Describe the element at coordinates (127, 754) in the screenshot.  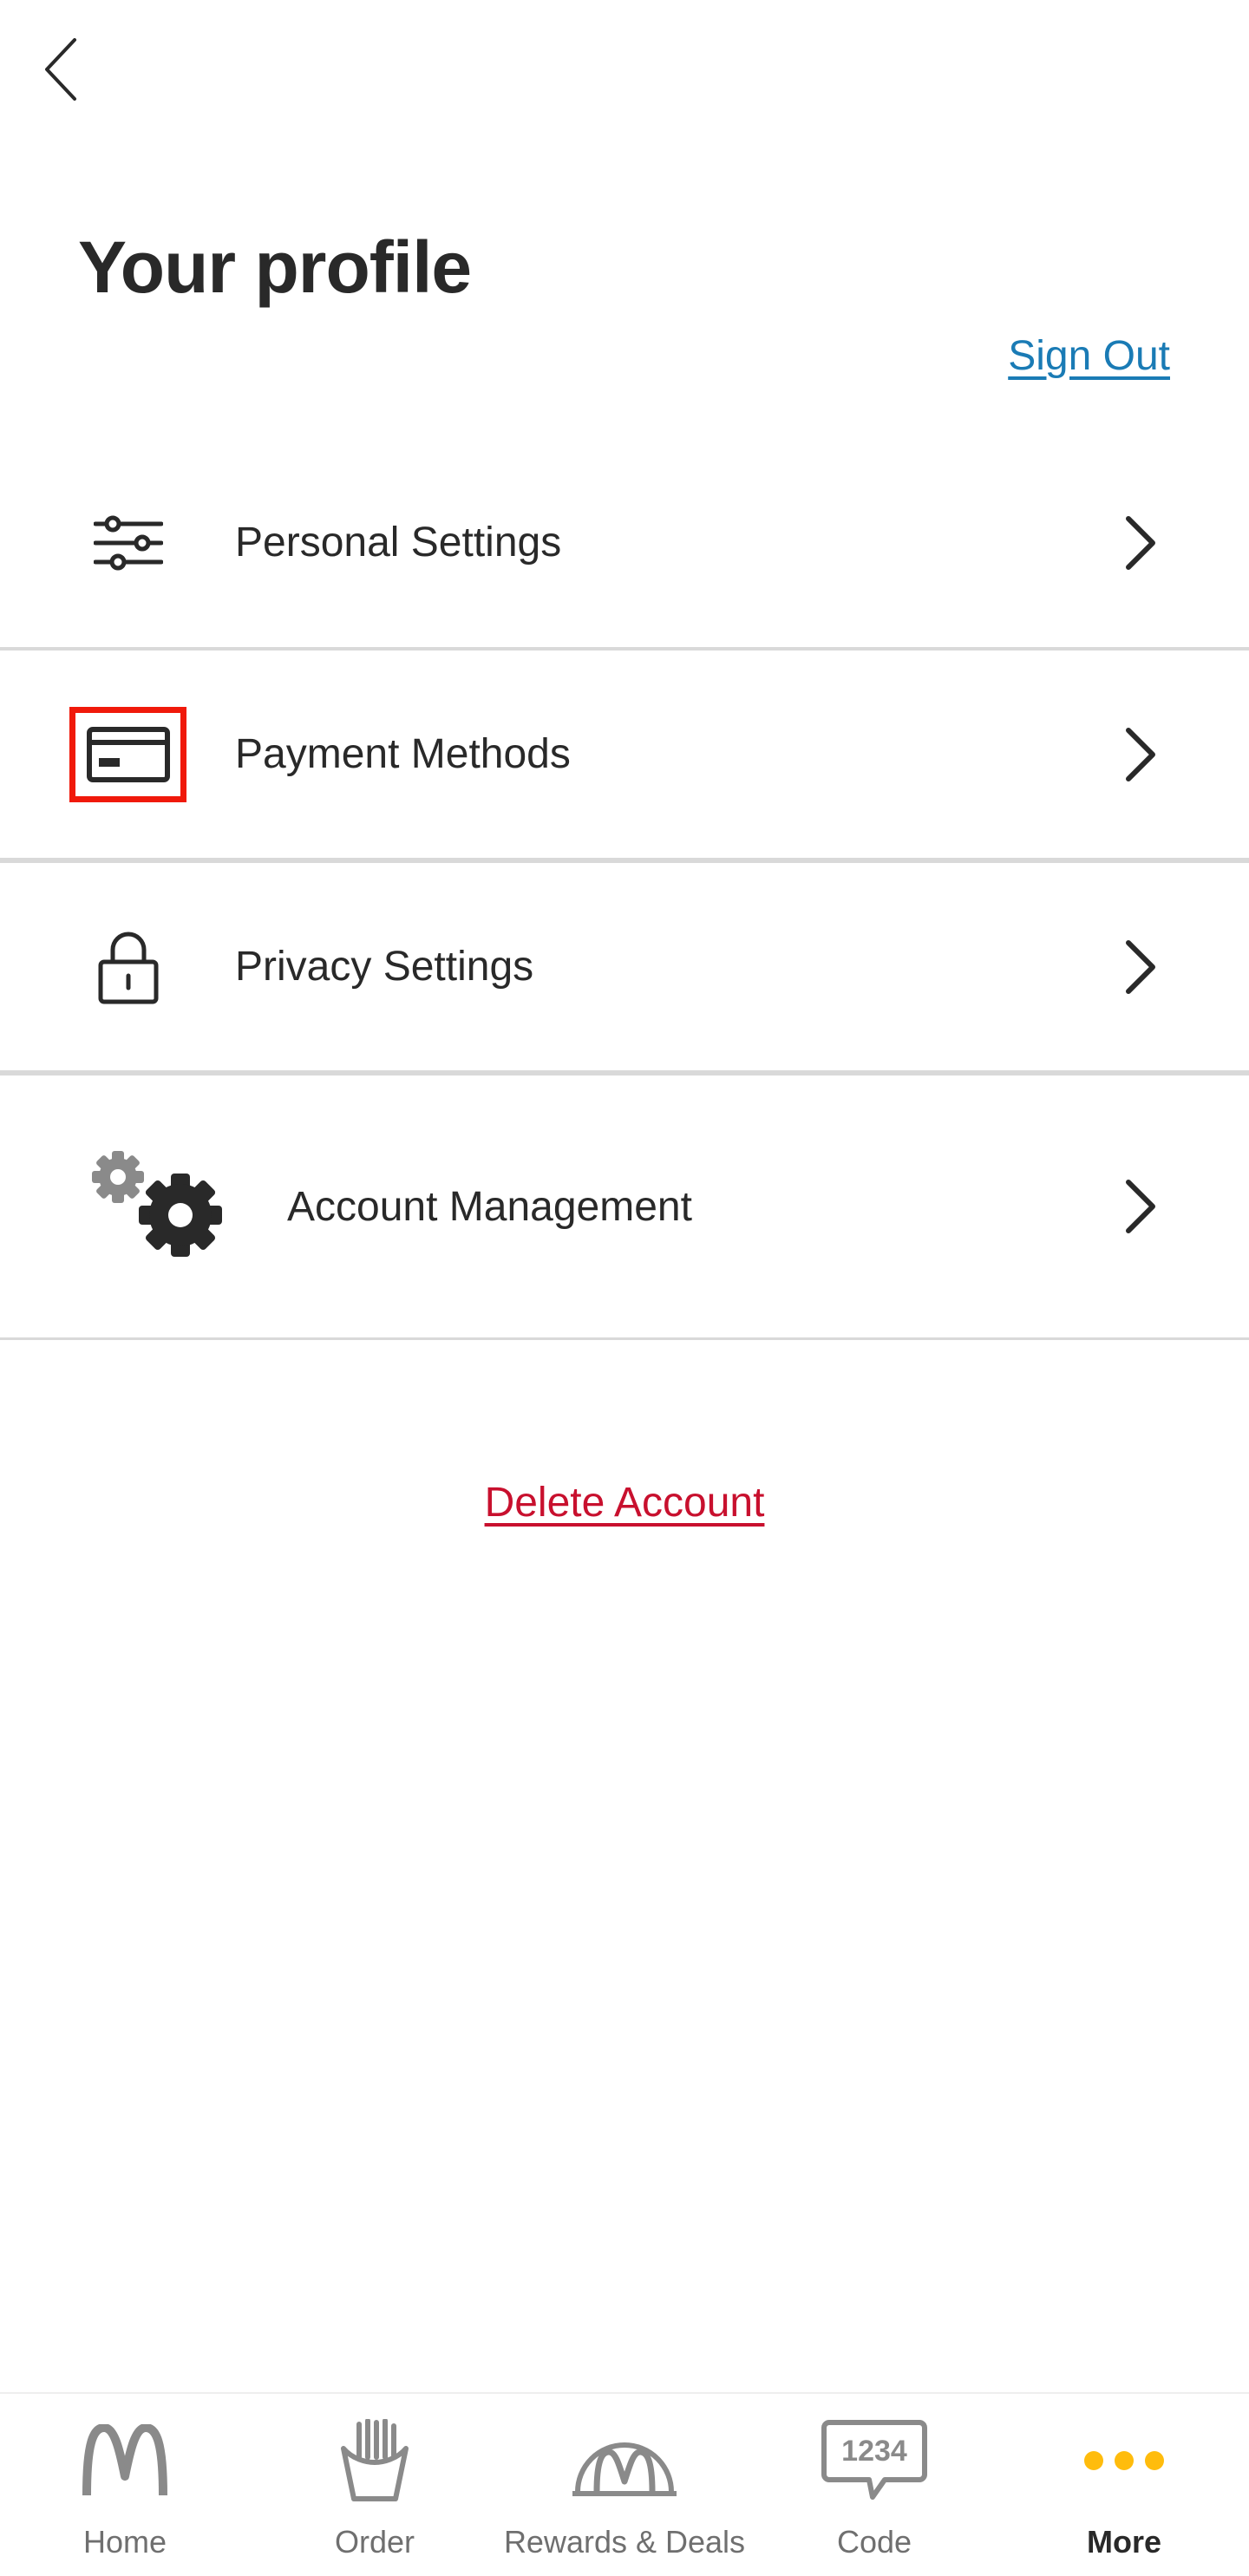
I see `credit-card-icon` at that location.